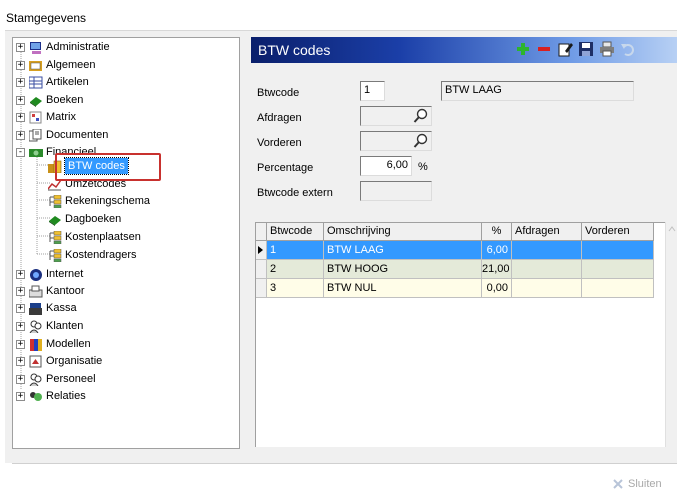  Describe the element at coordinates (295, 193) in the screenshot. I see `btwcode-extern-label: Btwcode extern` at that location.